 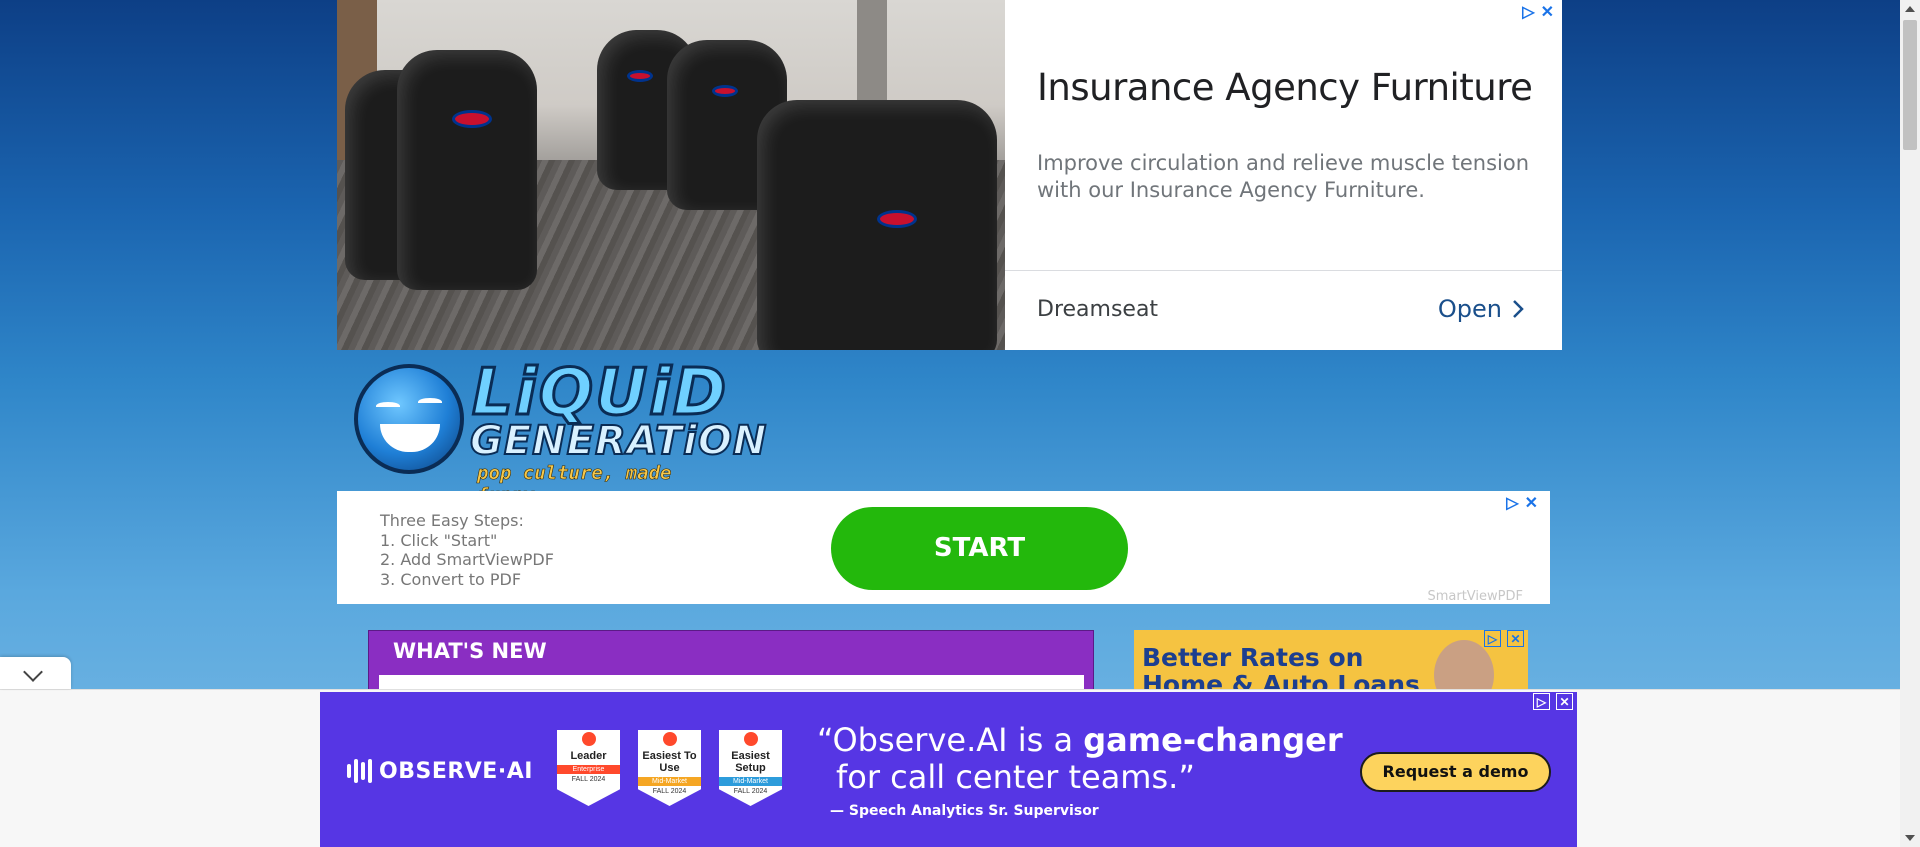 What do you see at coordinates (1464, 665) in the screenshot?
I see `person-photo` at bounding box center [1464, 665].